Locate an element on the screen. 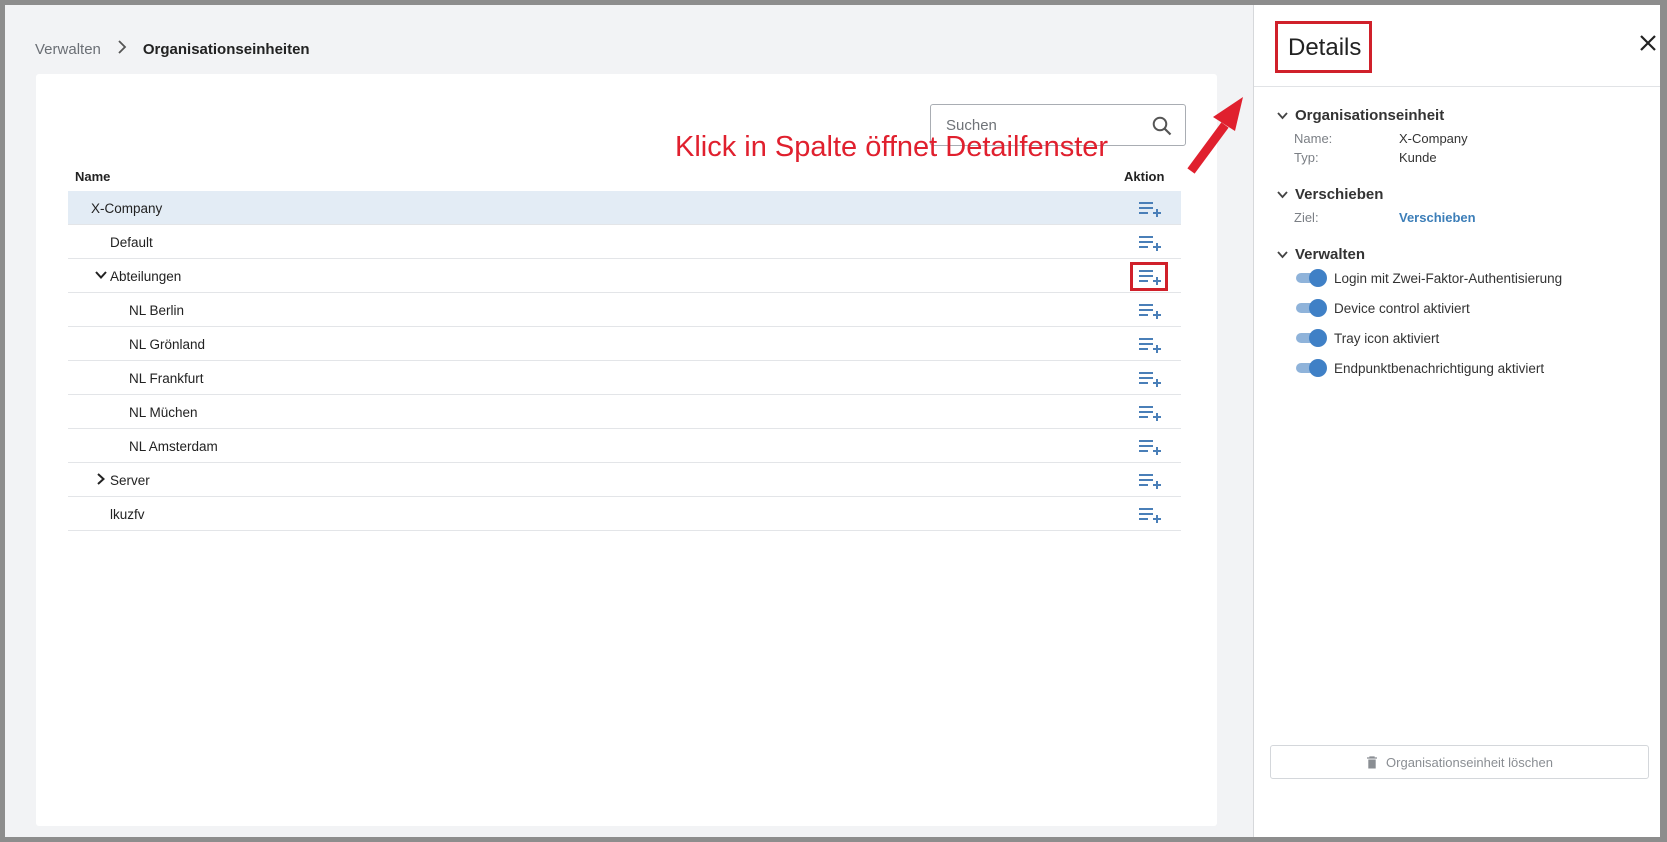 Image resolution: width=1667 pixels, height=842 pixels. tree-row-nl-amsterdam: NL Amsterdam is located at coordinates (624, 446).